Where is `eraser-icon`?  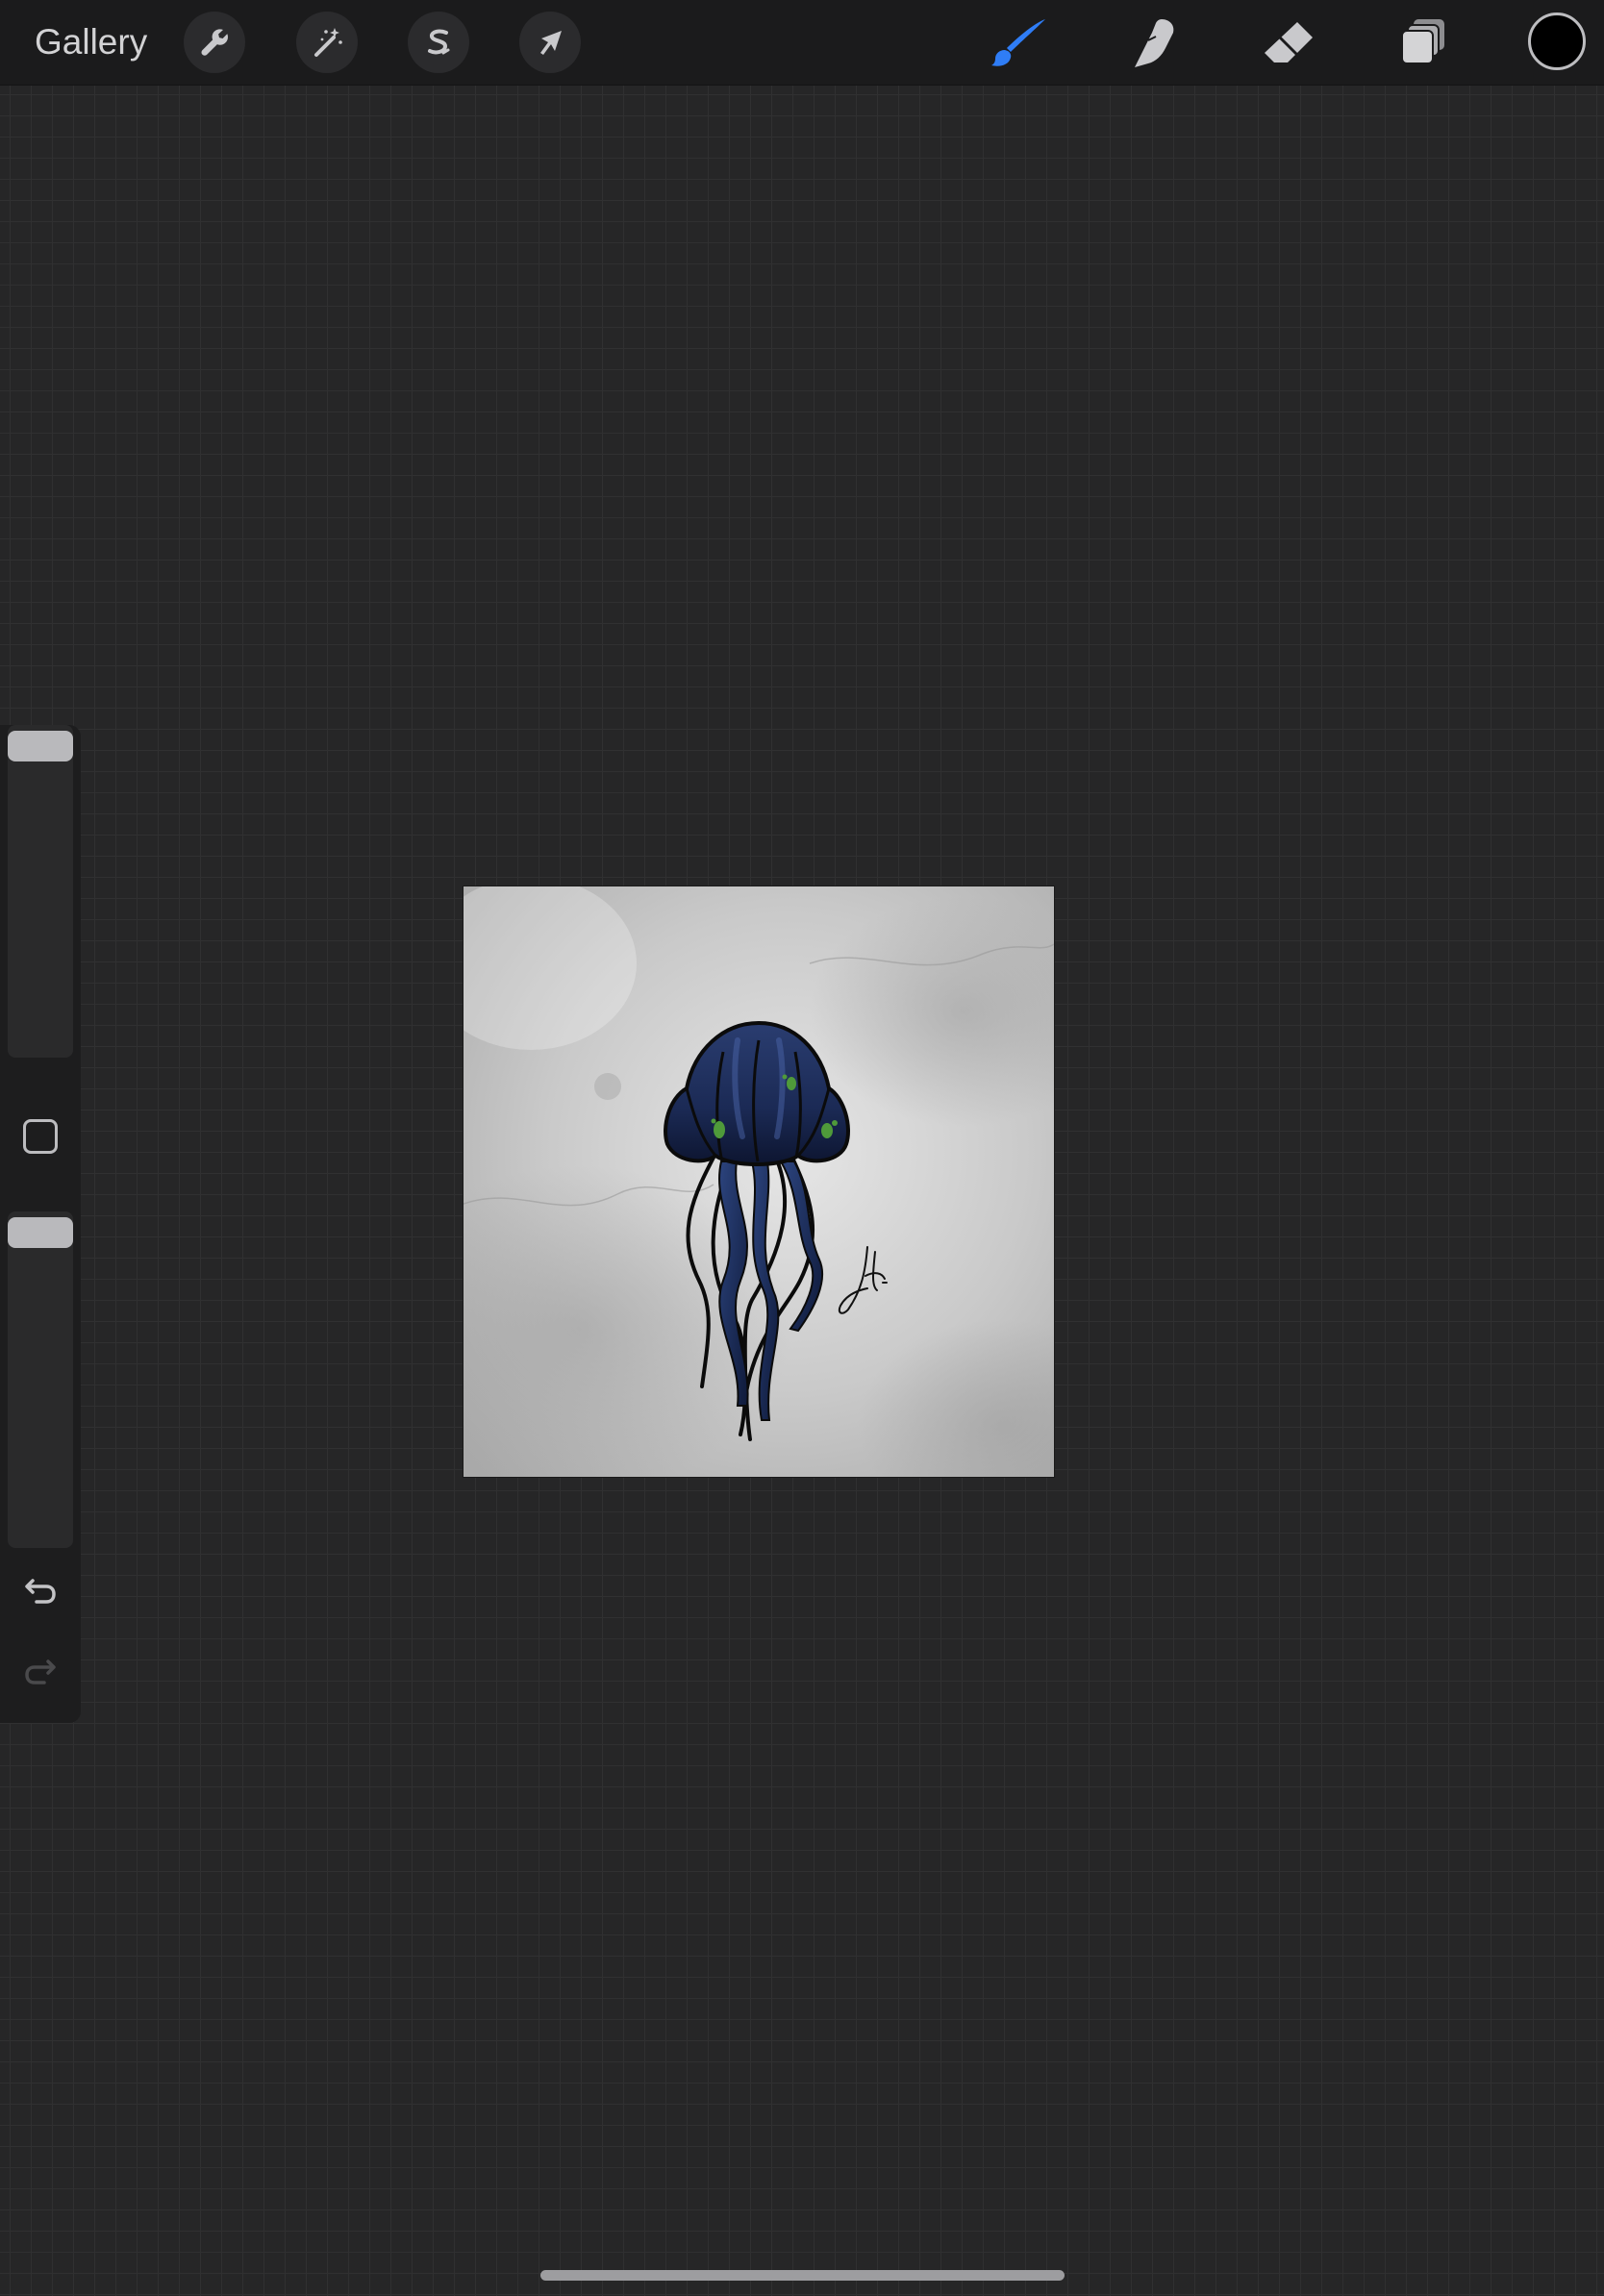
eraser-icon is located at coordinates (1289, 42).